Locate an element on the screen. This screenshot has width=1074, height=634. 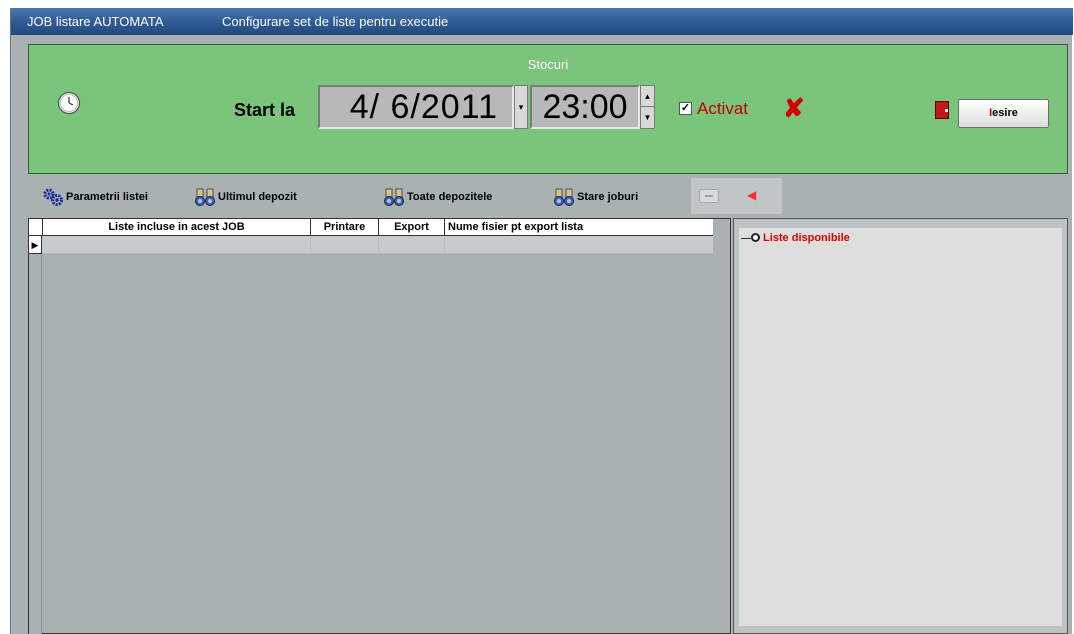
stare-joburi-label: Stare joburi is located at coordinates (608, 197).